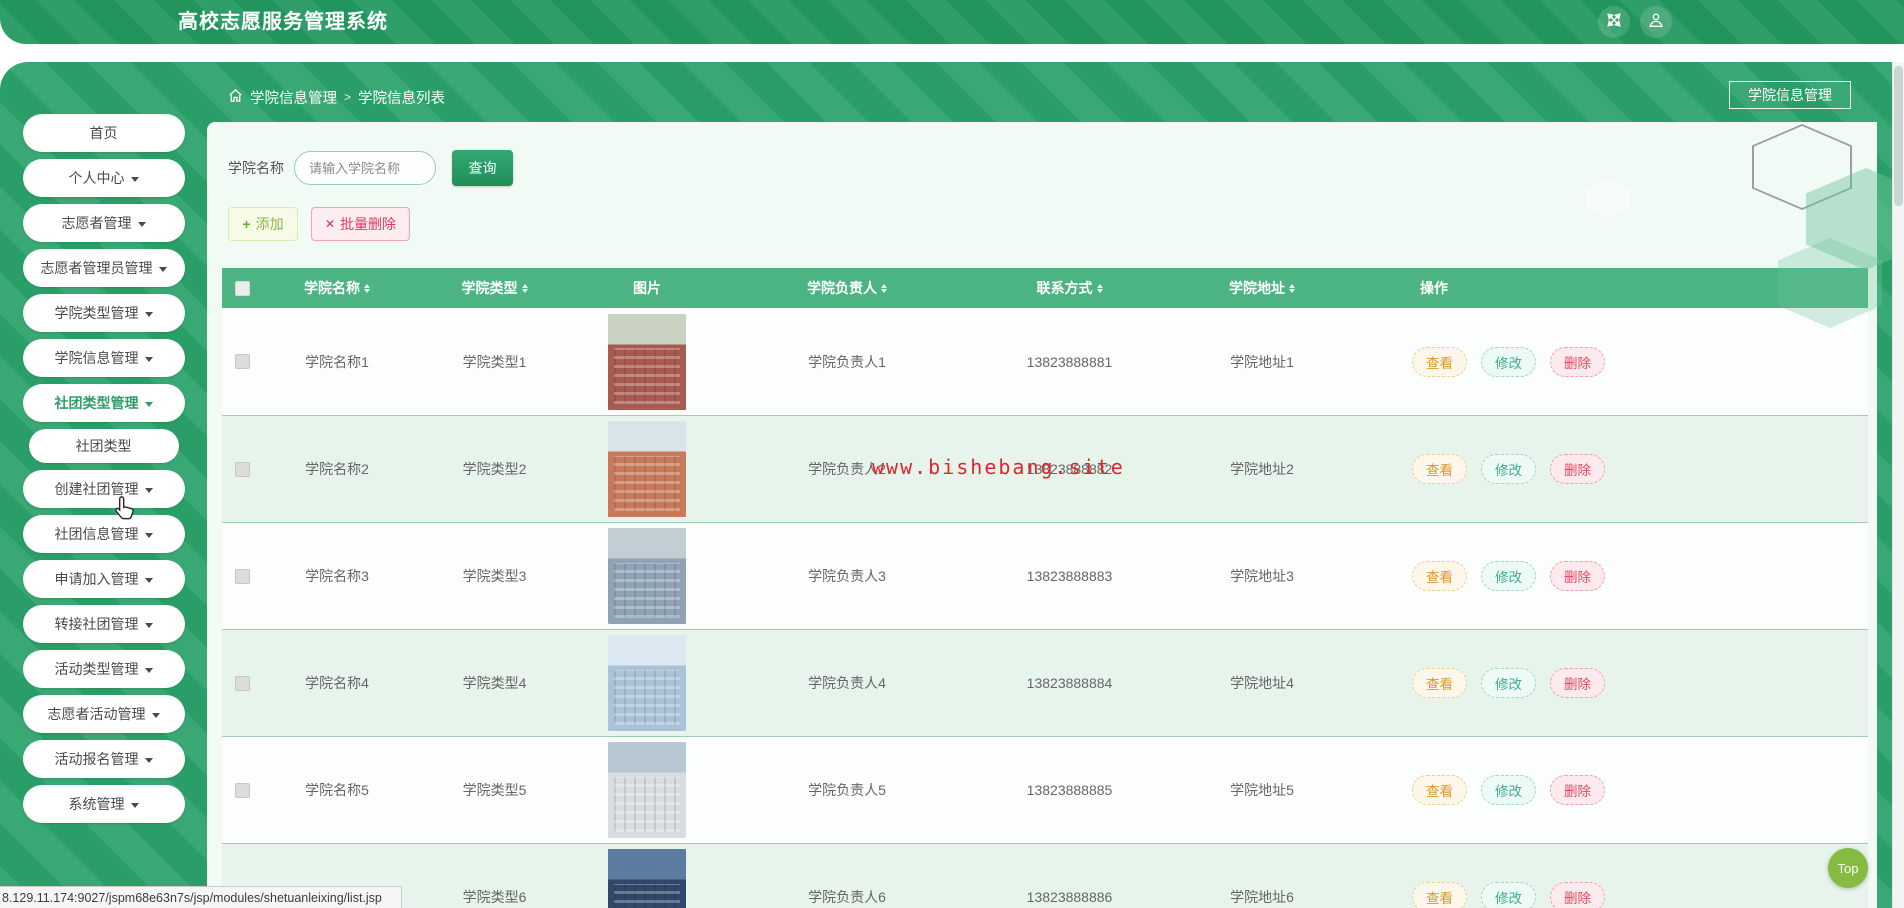 The image size is (1904, 908). I want to click on sidebar-item: 首页, so click(103, 133).